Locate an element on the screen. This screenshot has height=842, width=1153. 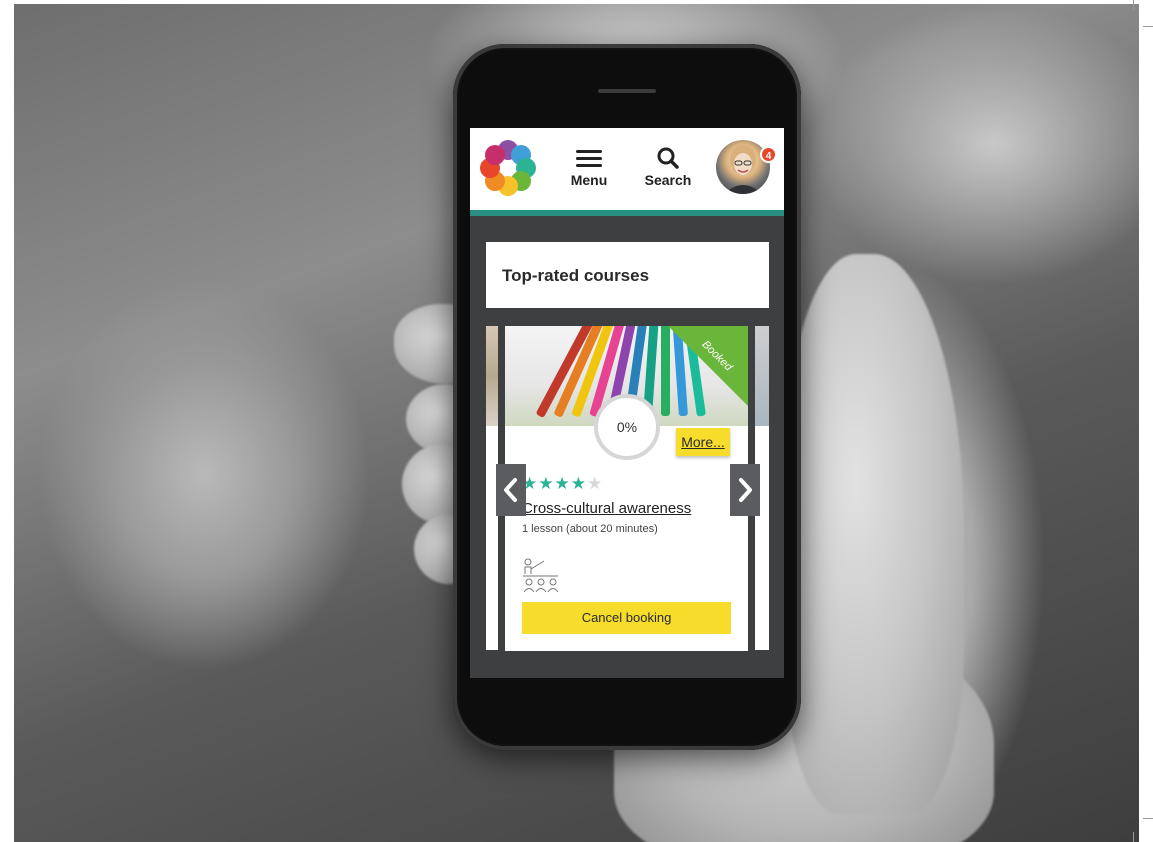
chevron-left-icon is located at coordinates (510, 490).